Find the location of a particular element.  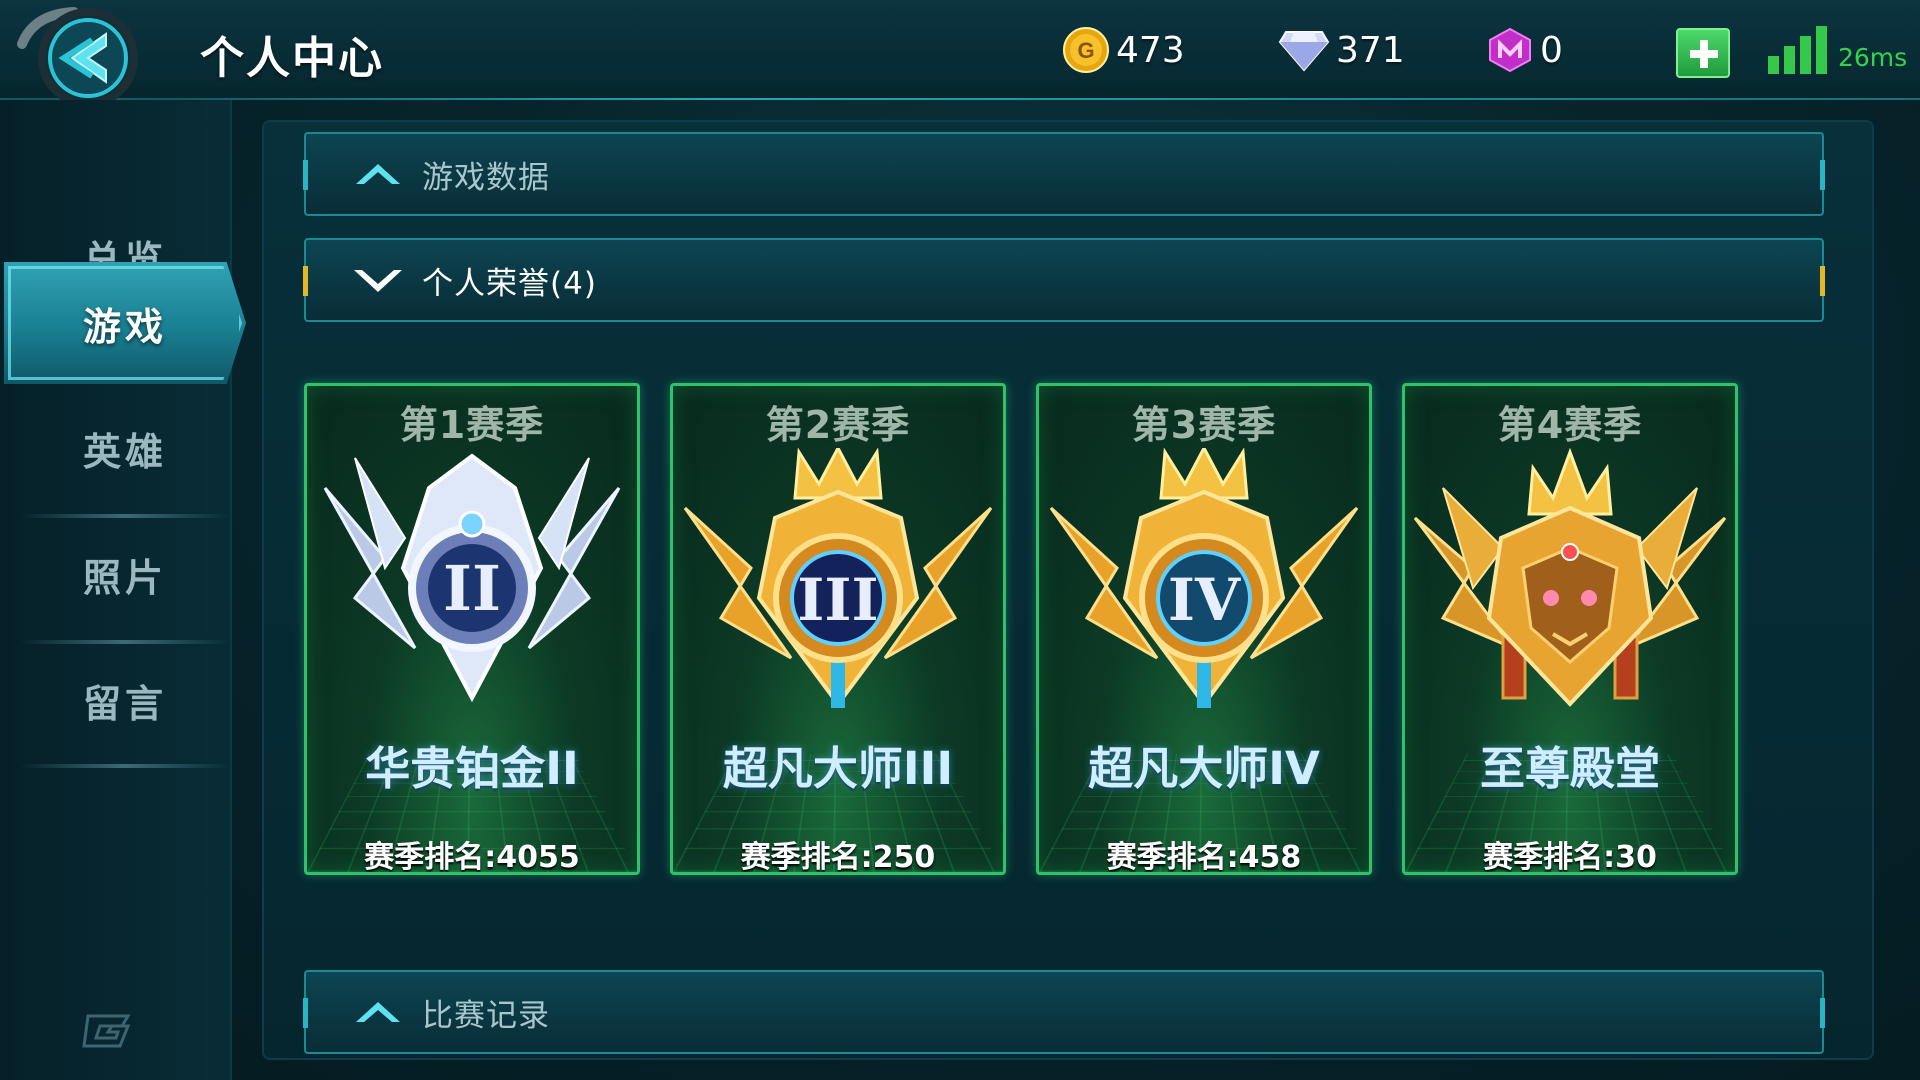

logo-icon is located at coordinates (108, 1030).